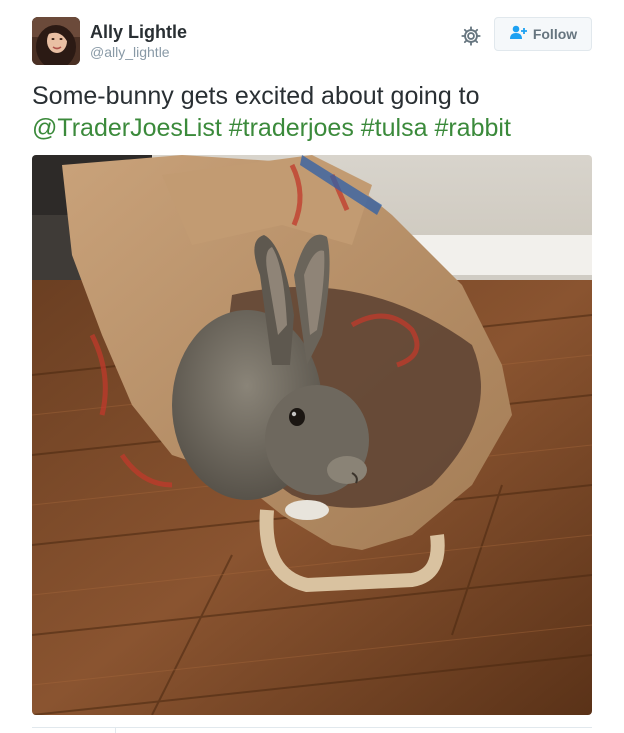 The image size is (624, 733). I want to click on tweet-body: Some-bunny gets excited about going to, so click(256, 96).